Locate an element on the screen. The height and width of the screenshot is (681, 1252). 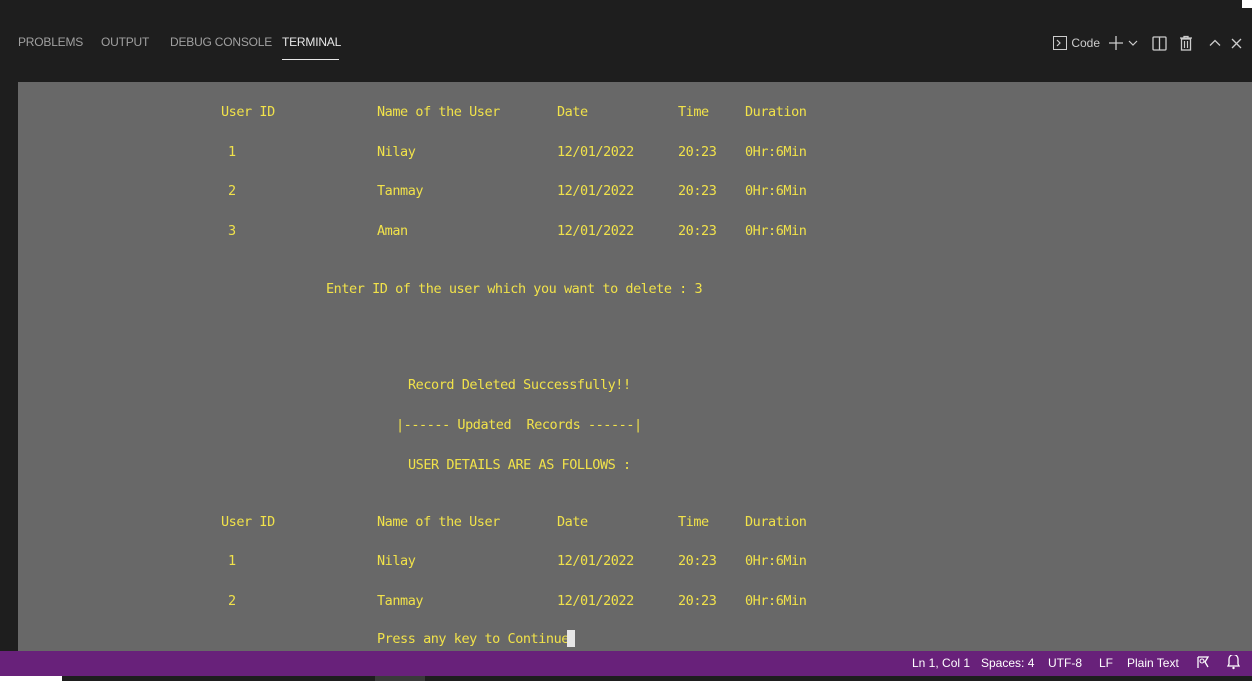
table2-row1-time: 20:23 is located at coordinates (697, 561).